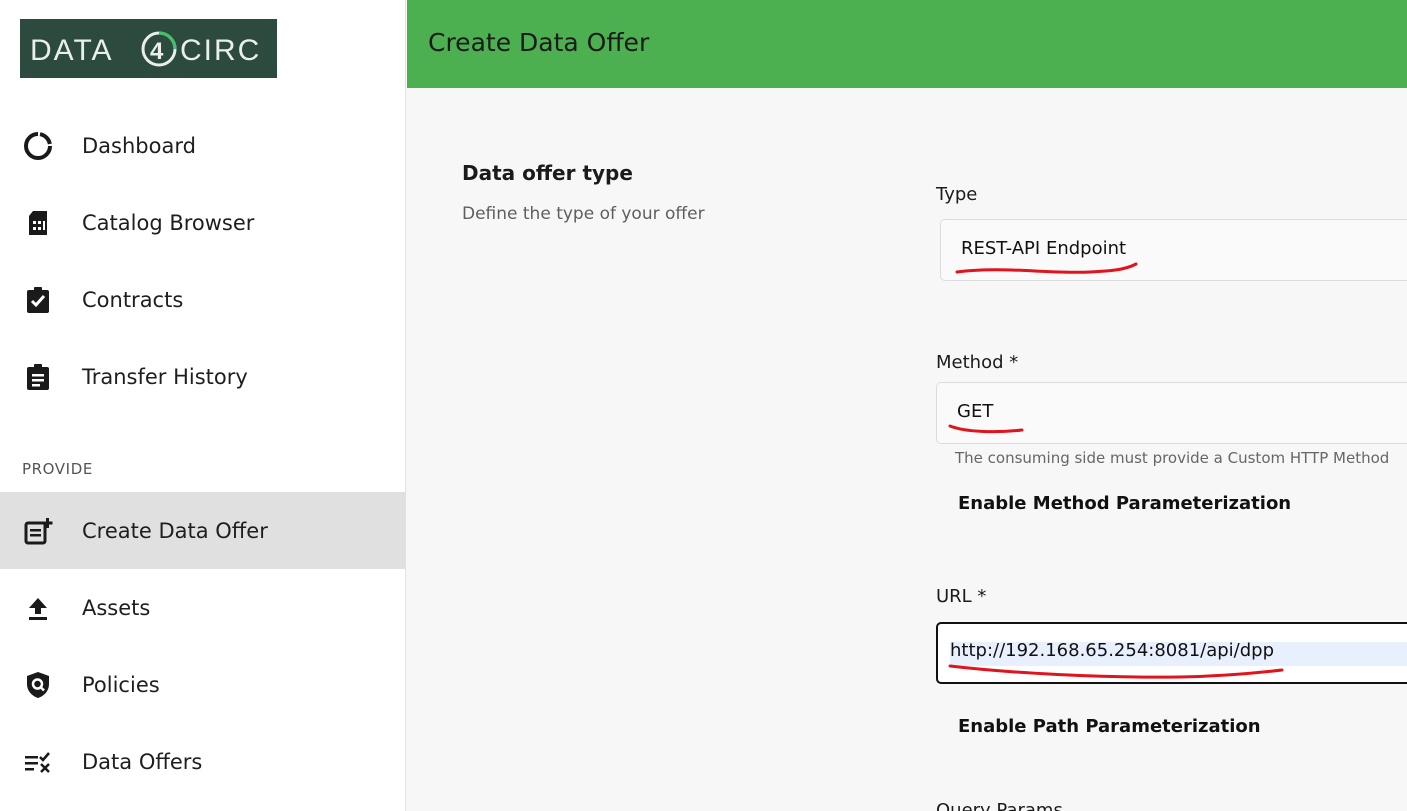 The height and width of the screenshot is (811, 1407). What do you see at coordinates (1171, 413) in the screenshot?
I see `method-field: GET` at bounding box center [1171, 413].